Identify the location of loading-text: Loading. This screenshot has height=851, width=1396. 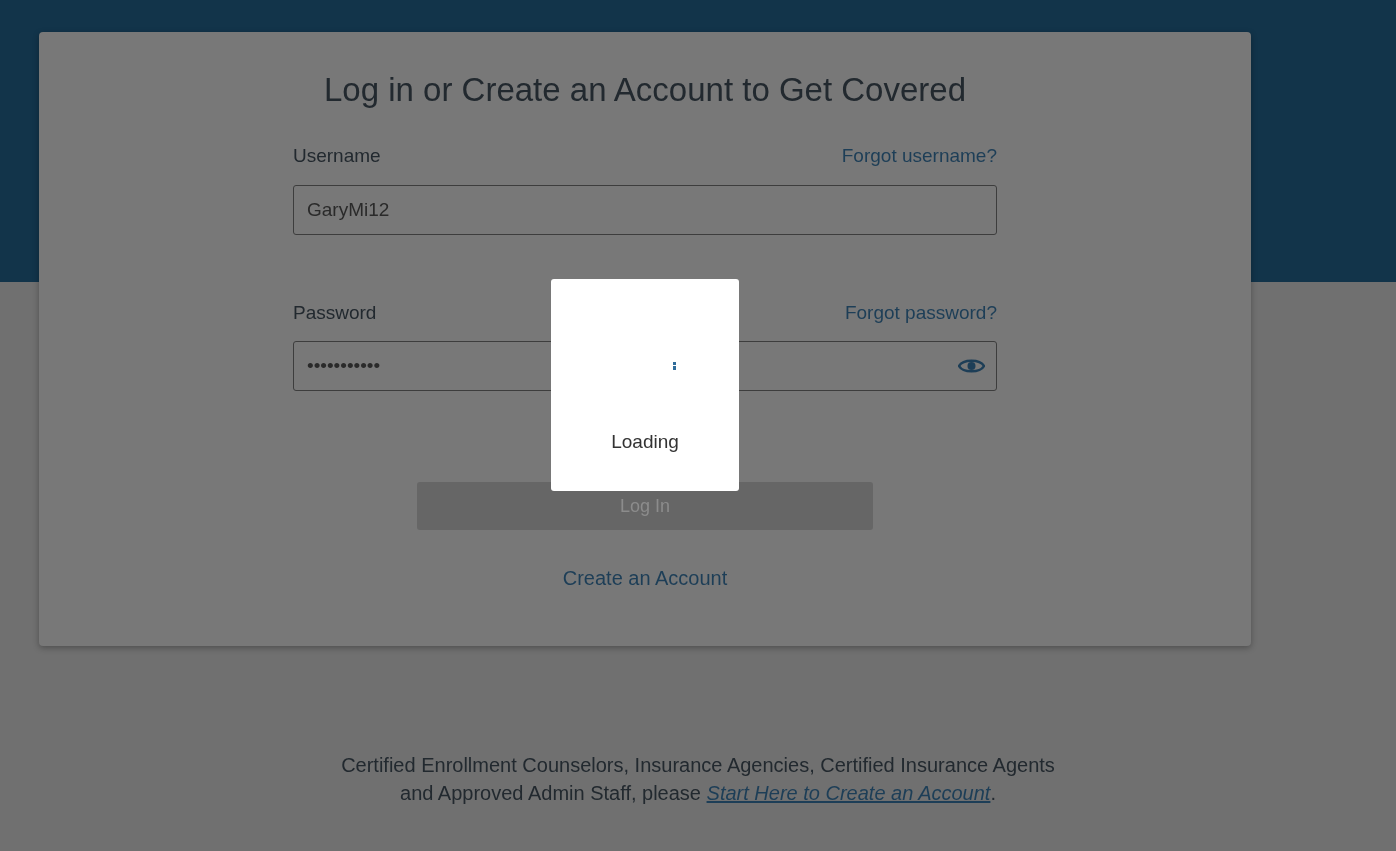
(645, 442).